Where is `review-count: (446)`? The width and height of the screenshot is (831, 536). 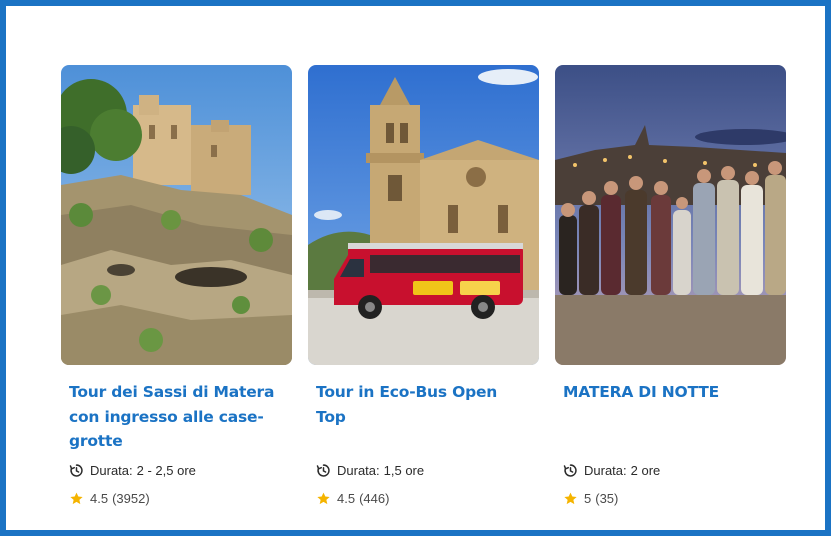 review-count: (446) is located at coordinates (374, 498).